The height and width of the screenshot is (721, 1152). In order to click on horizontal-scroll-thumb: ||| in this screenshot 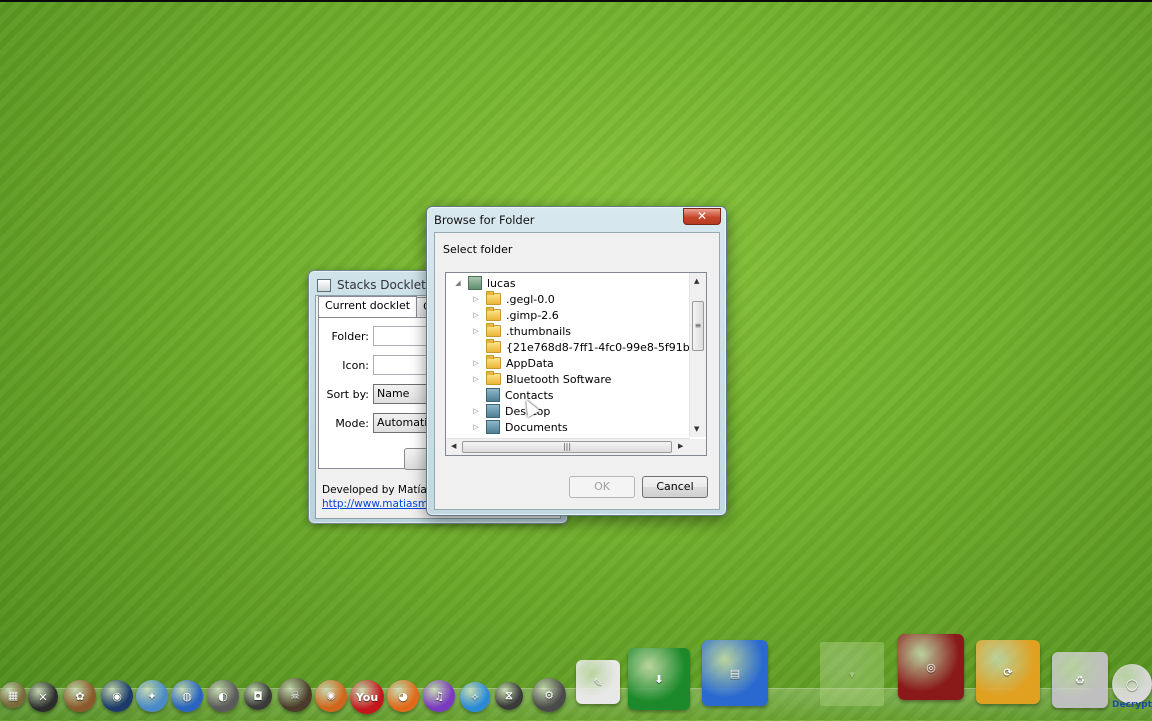, I will do `click(567, 447)`.